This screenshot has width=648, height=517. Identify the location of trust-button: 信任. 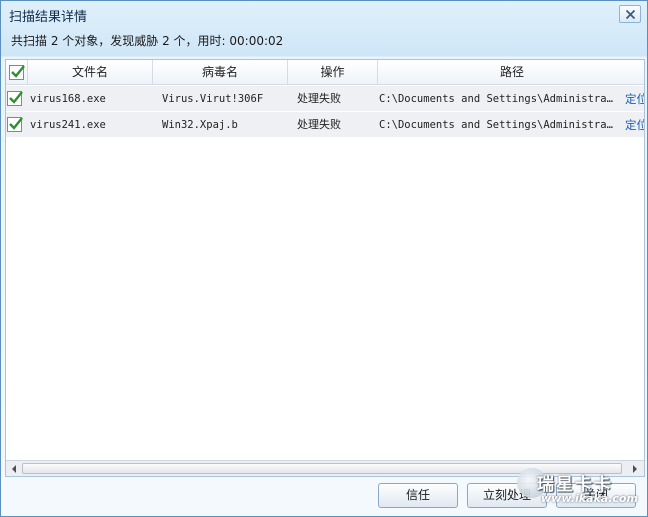
(418, 495).